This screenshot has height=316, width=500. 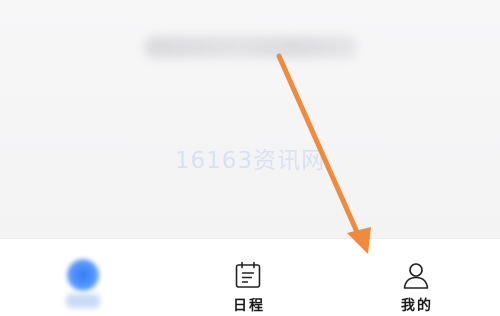 I want to click on home-label-blurred, so click(x=83, y=301).